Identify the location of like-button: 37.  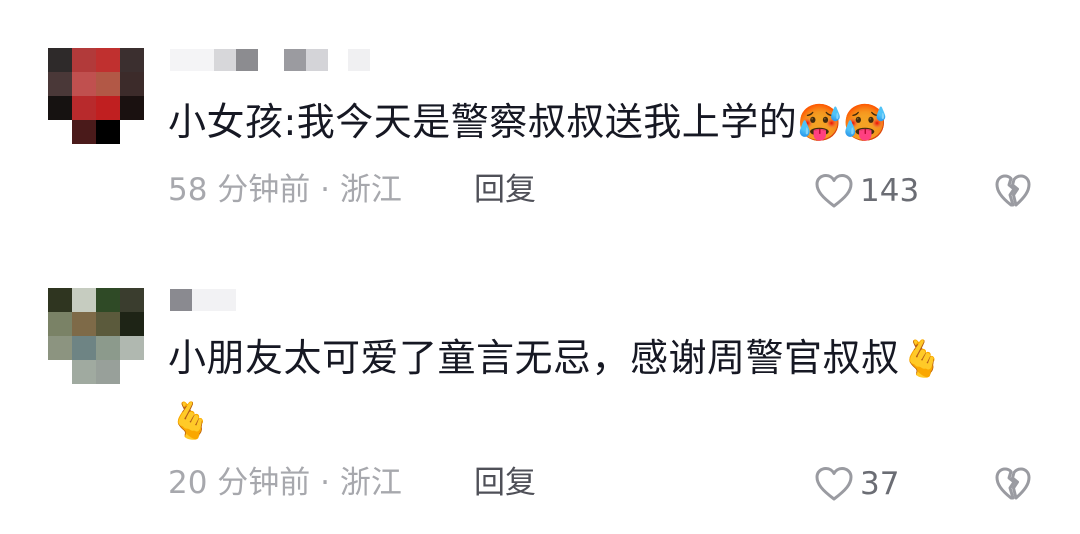
(856, 484).